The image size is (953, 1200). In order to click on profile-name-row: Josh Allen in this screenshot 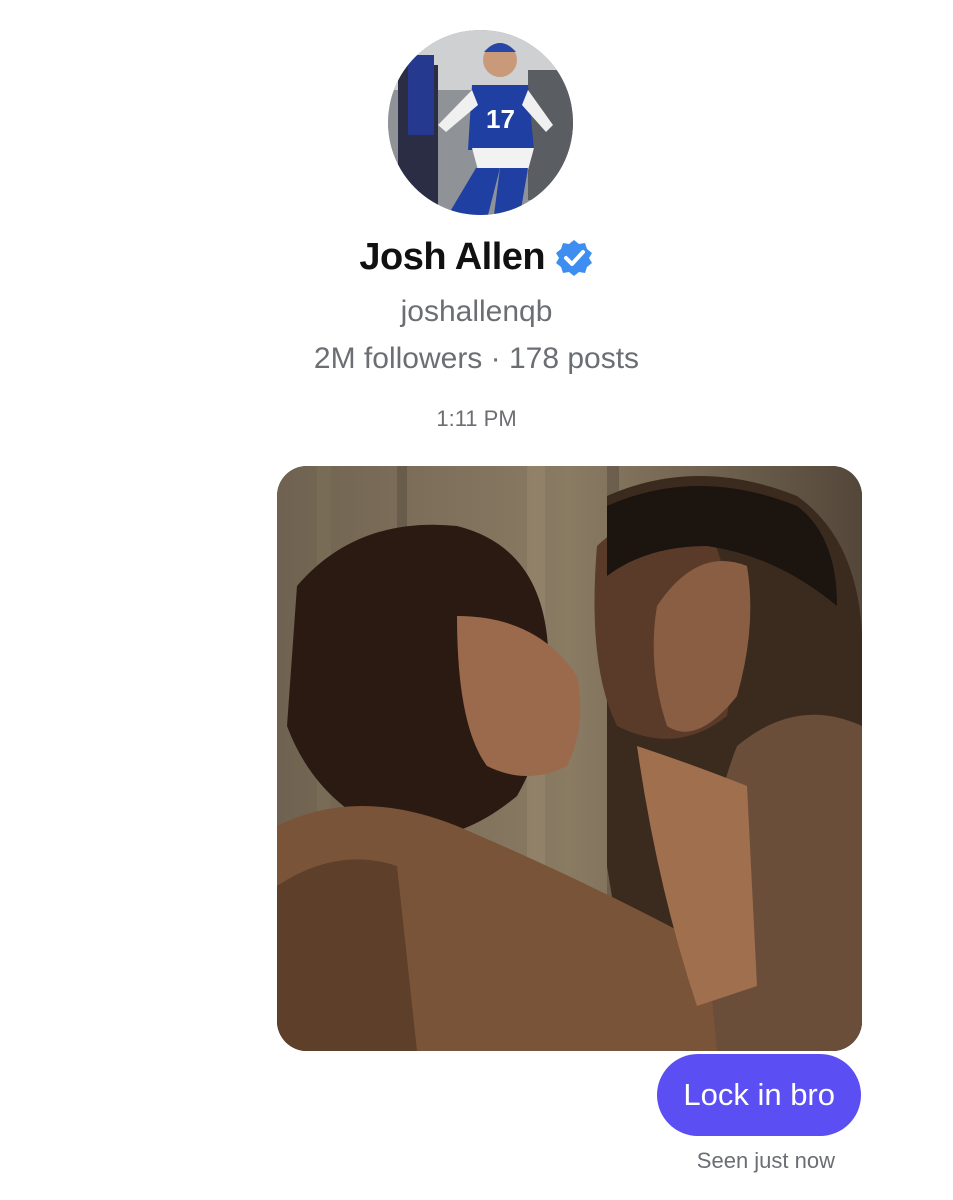, I will do `click(476, 262)`.